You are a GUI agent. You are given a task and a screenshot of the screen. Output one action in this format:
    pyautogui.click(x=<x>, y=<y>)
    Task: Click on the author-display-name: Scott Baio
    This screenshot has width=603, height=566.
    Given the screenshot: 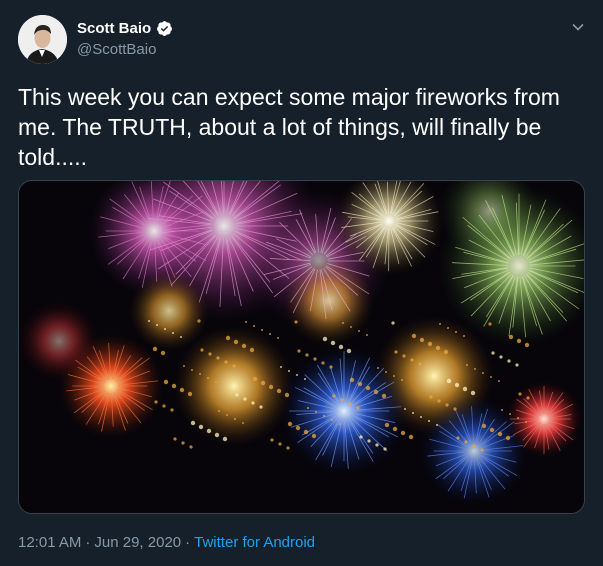 What is the action you would take?
    pyautogui.click(x=114, y=28)
    